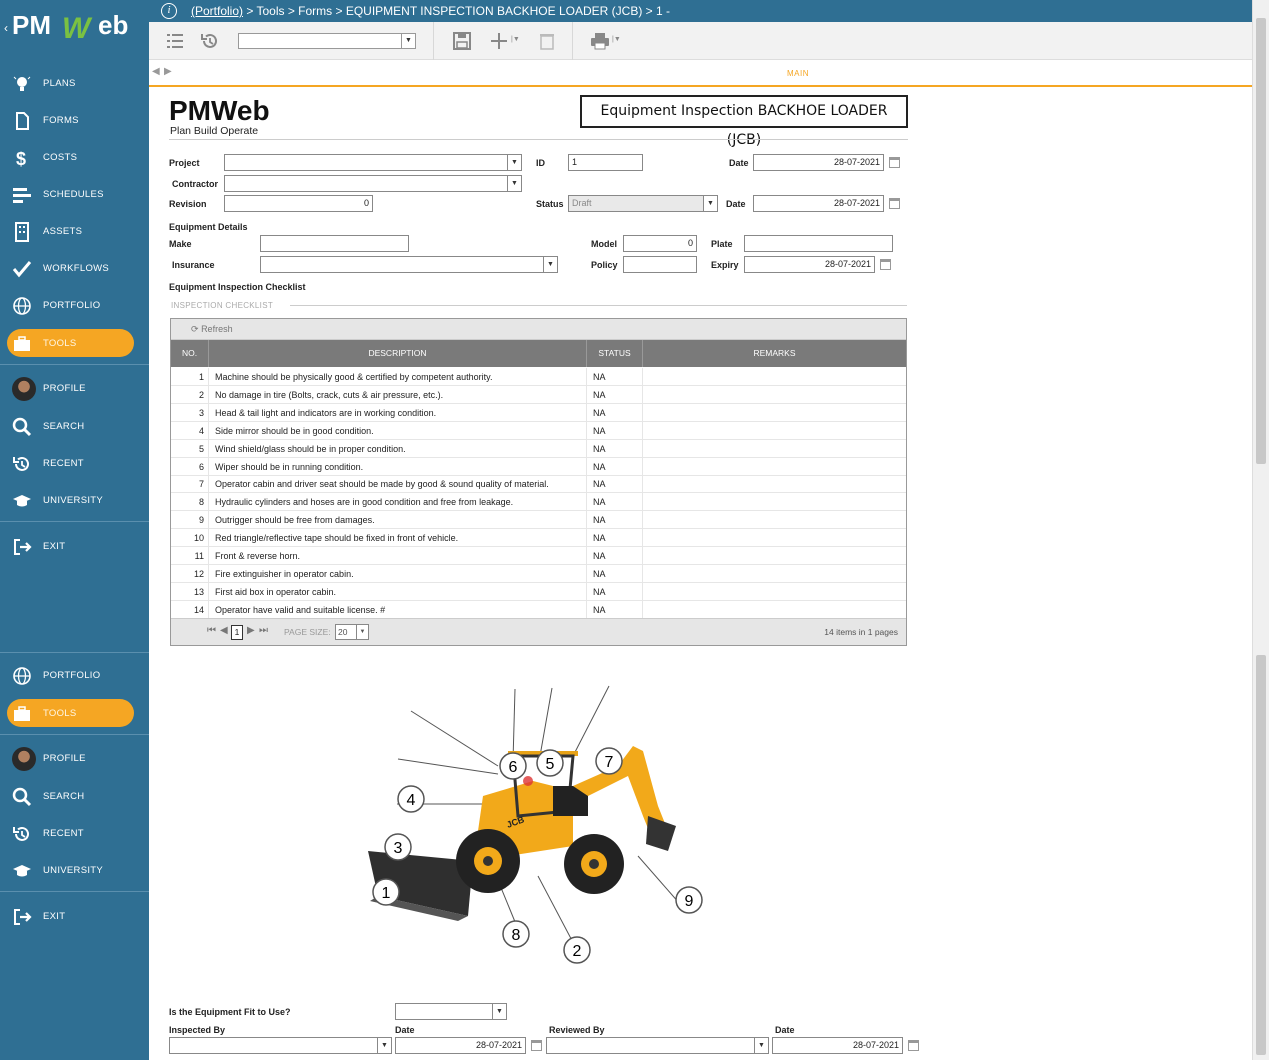 This screenshot has height=1060, width=1269. I want to click on id-field: 1, so click(605, 162).